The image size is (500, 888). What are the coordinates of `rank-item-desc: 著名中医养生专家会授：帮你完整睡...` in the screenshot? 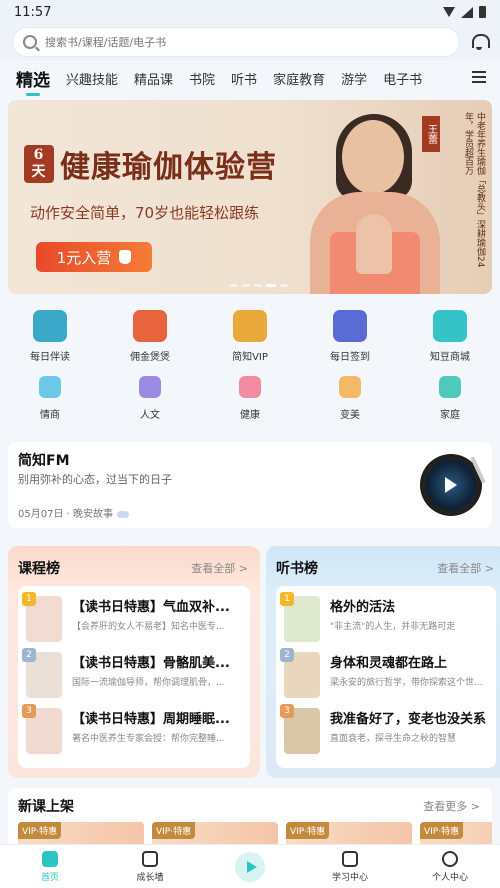 It's located at (148, 739).